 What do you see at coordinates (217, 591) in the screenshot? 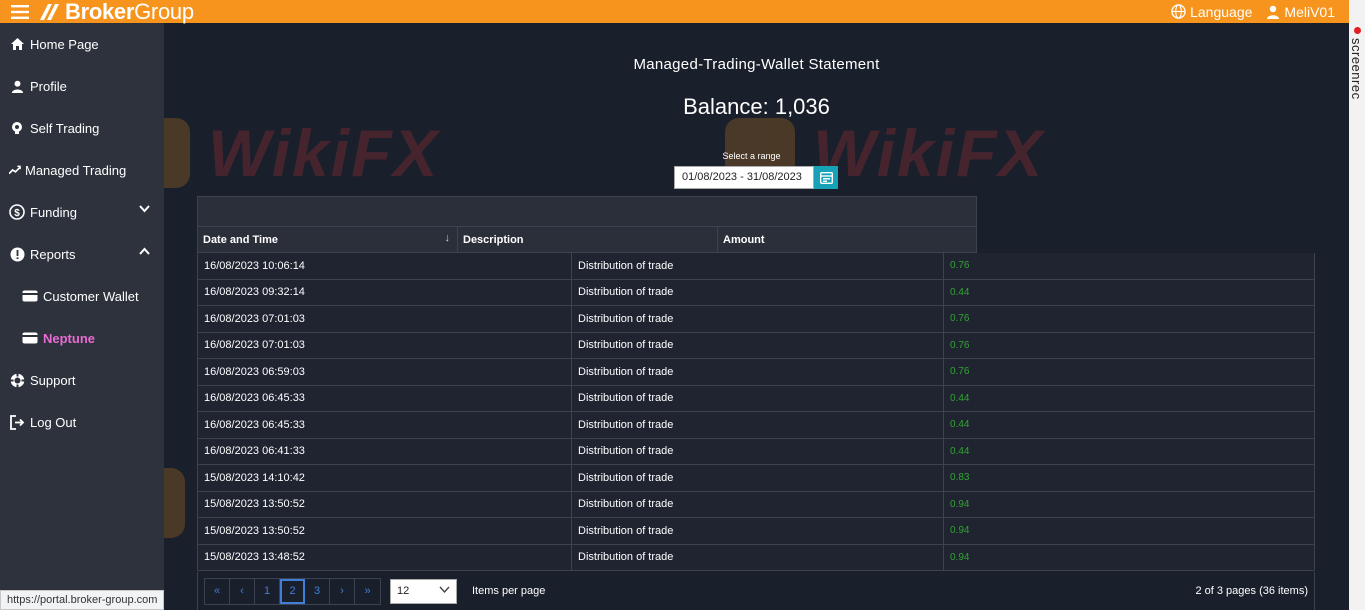
I see `first-page-button: «` at bounding box center [217, 591].